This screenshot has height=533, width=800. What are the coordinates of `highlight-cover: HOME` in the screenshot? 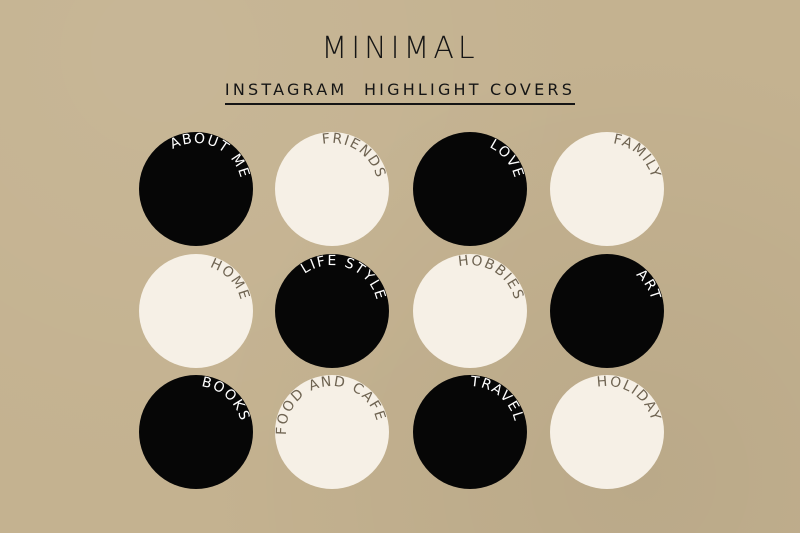 It's located at (196, 311).